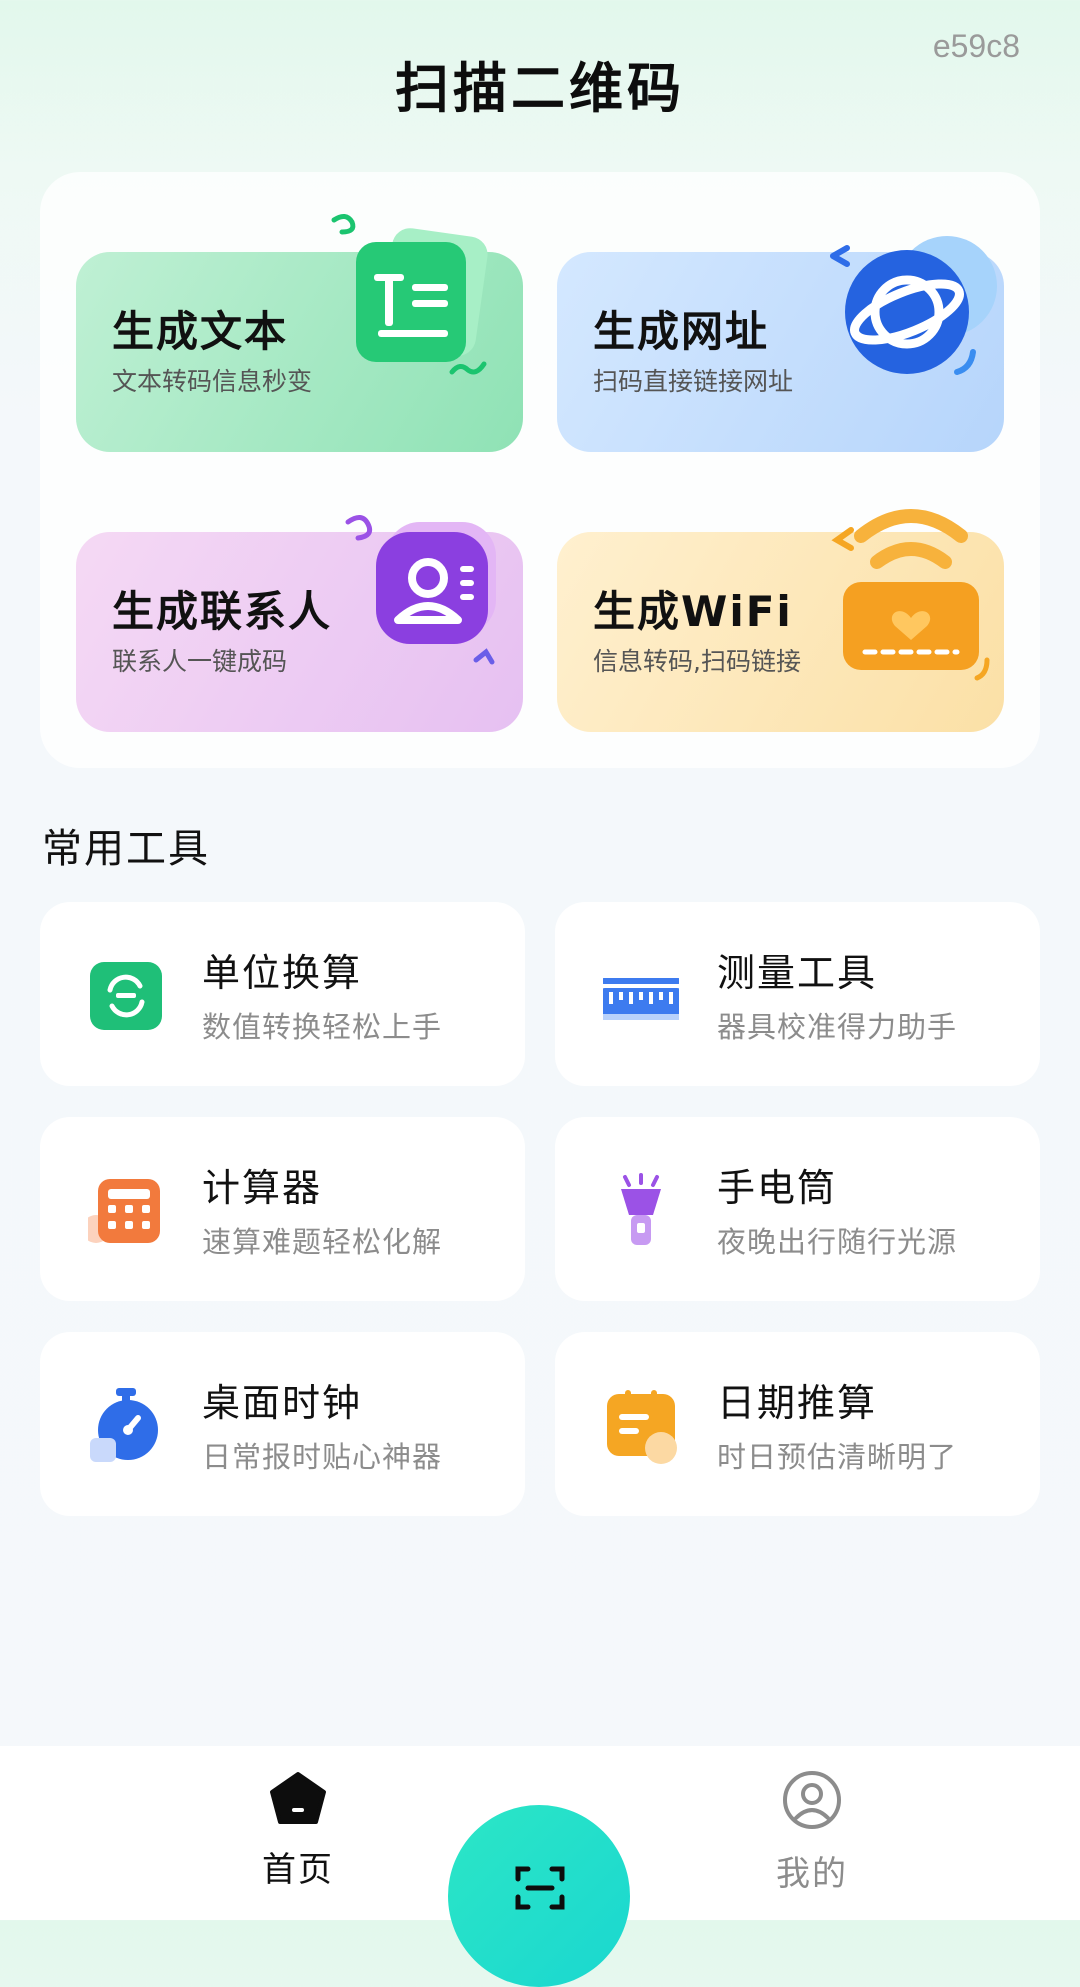 Image resolution: width=1080 pixels, height=1987 pixels. I want to click on generate-url-card: 生成网址 扫码直接链接网址, so click(780, 344).